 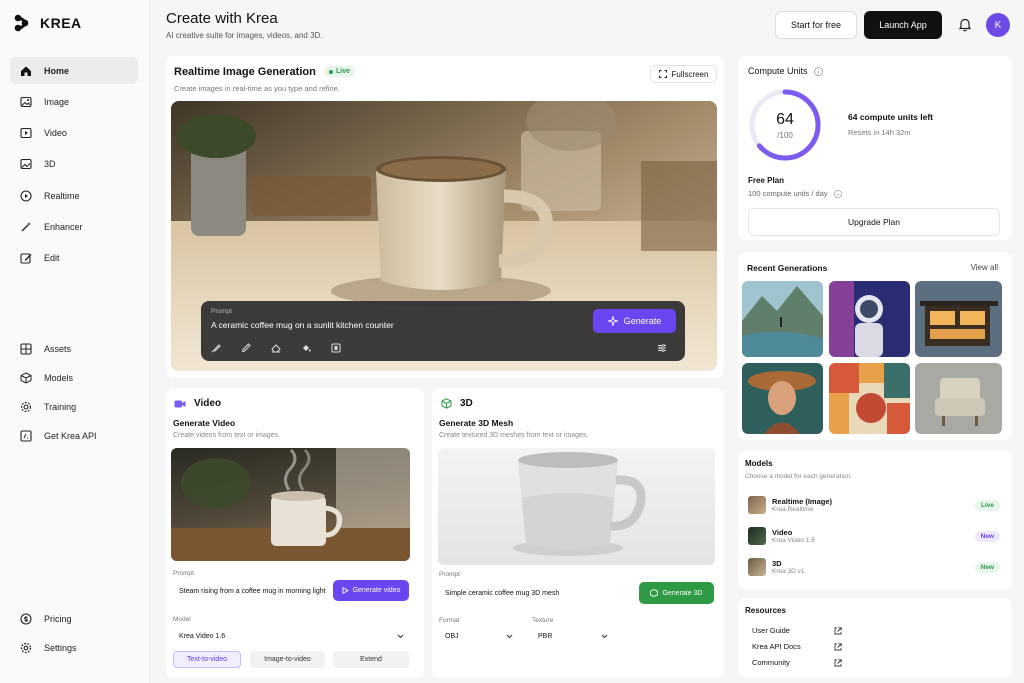 I want to click on bell-icon, so click(x=965, y=24).